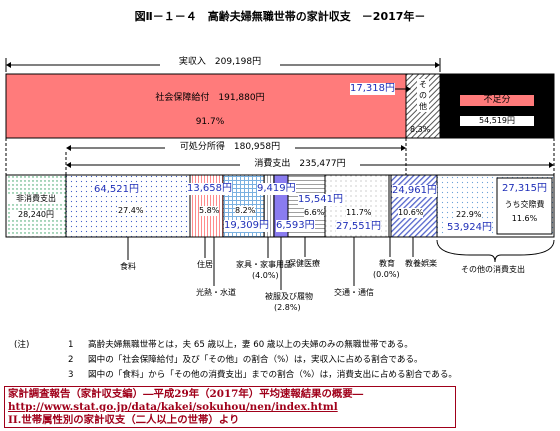 The height and width of the screenshot is (431, 560). I want to click on non-consumption-bar, so click(36, 206).